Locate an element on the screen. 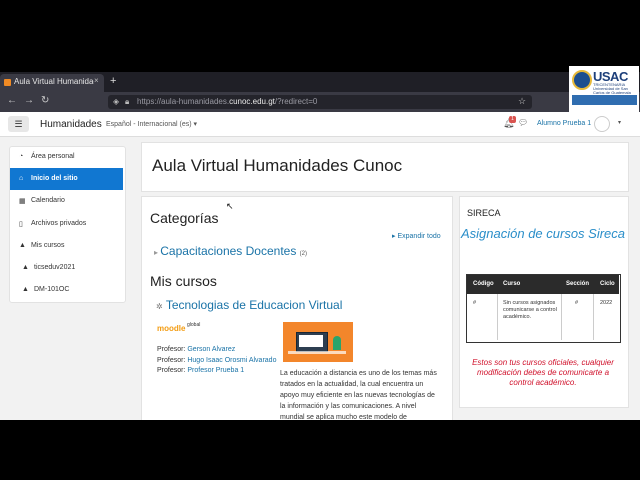 The width and height of the screenshot is (640, 480). home-icon: ⌂ is located at coordinates (21, 178).